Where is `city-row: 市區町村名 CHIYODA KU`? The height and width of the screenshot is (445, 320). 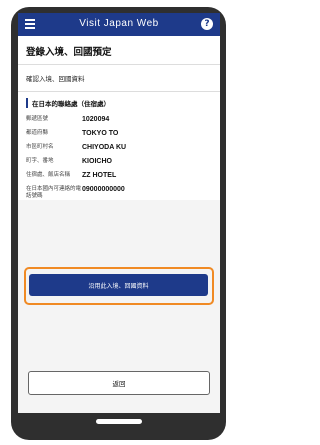
city-row: 市區町村名 CHIYODA KU is located at coordinates (119, 147).